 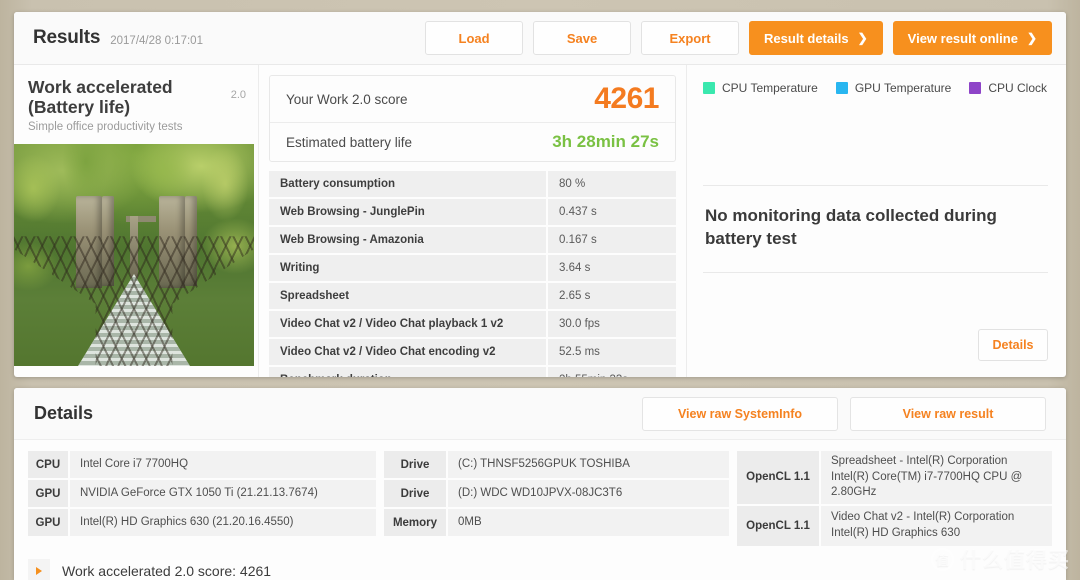 I want to click on result-timestamp: 2017/4/28 0:17:01, so click(x=156, y=40).